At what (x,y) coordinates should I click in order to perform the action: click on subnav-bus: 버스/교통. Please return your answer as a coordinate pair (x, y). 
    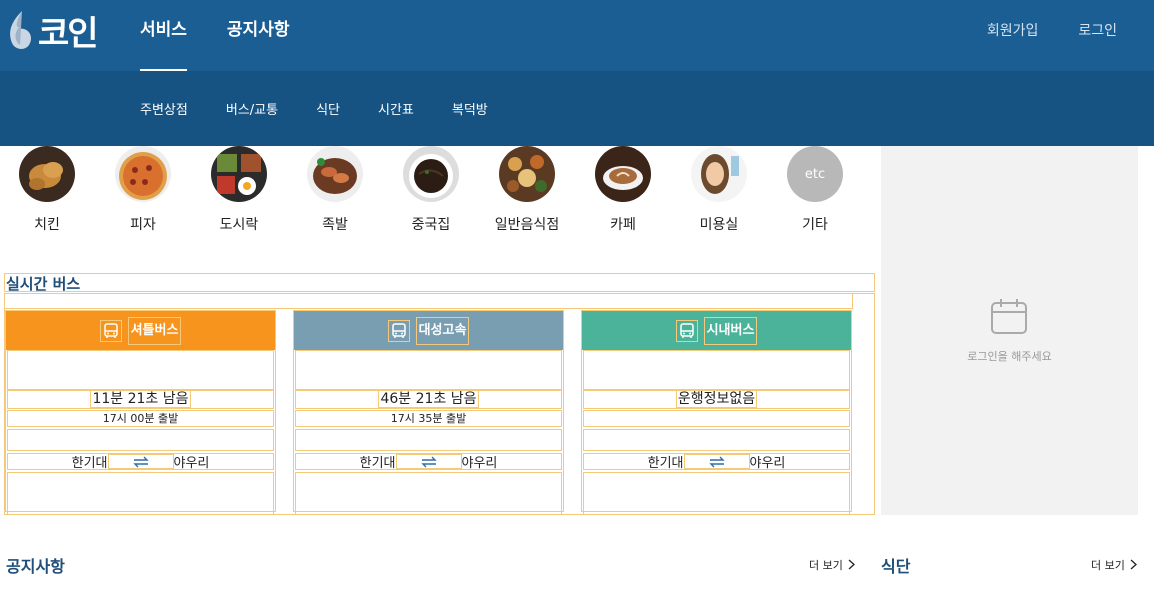
    Looking at the image, I should click on (252, 108).